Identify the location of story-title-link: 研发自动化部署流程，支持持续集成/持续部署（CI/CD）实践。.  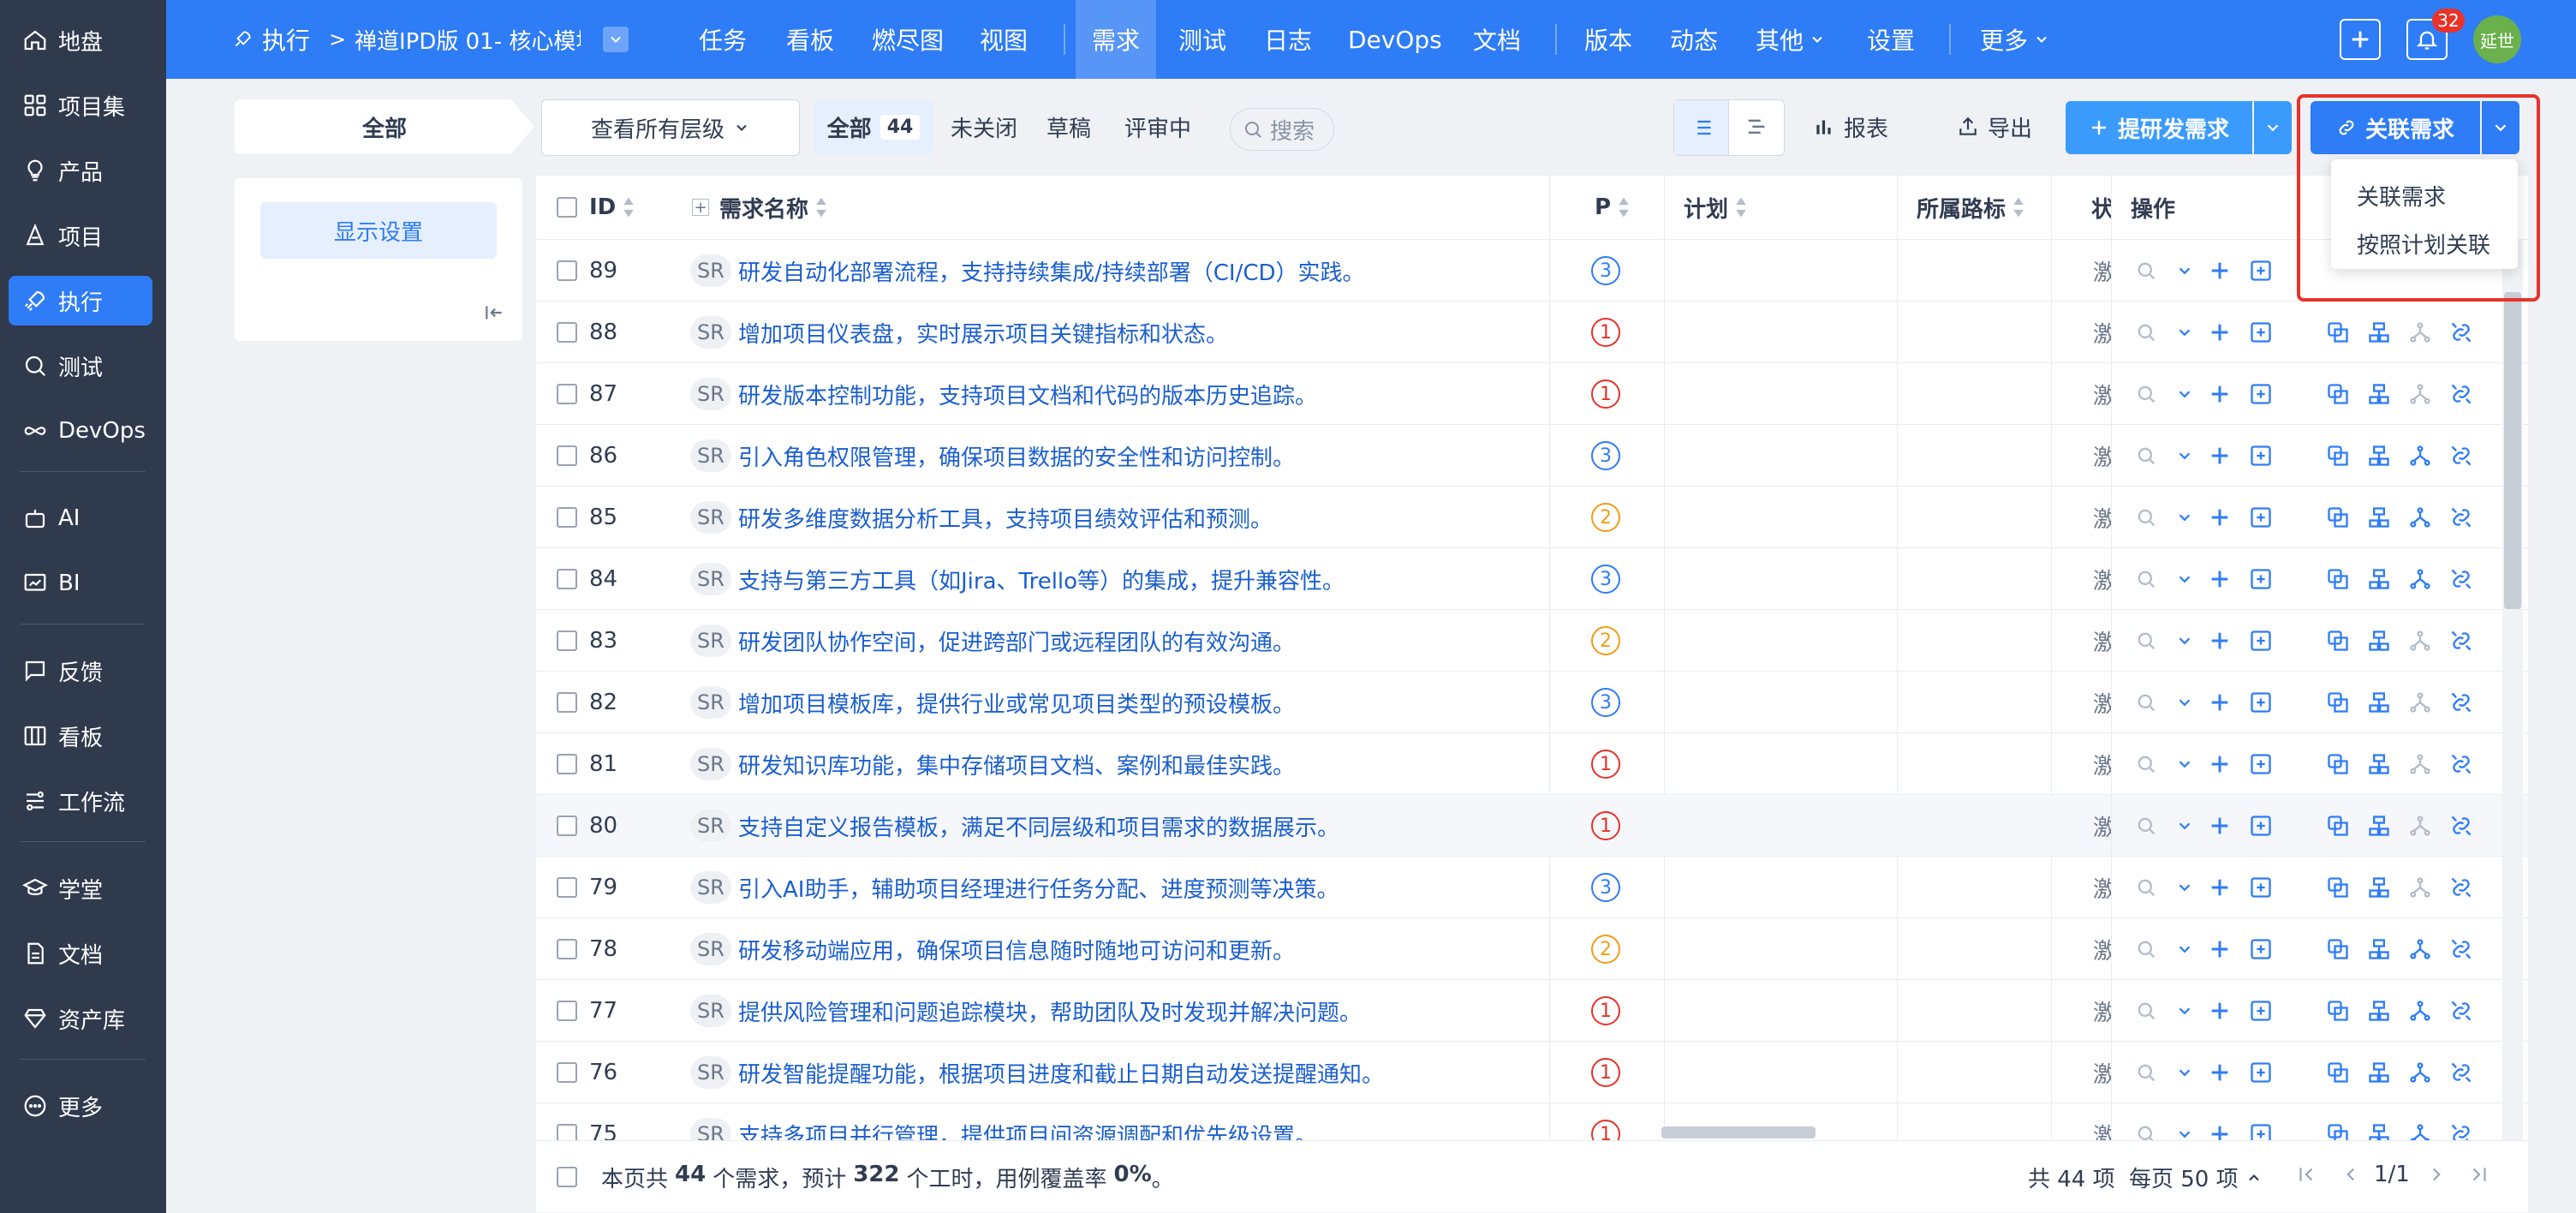
(1051, 271).